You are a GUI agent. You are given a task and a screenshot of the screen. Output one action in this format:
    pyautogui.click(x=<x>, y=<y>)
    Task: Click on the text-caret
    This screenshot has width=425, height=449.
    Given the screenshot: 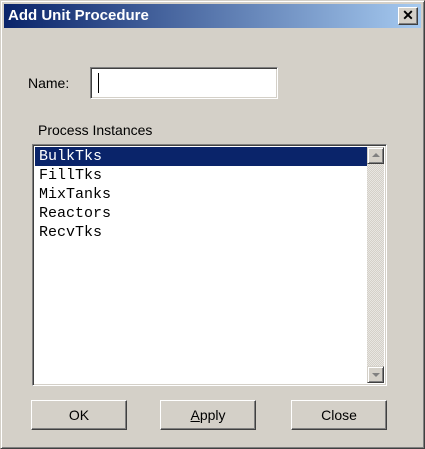 What is the action you would take?
    pyautogui.click(x=98, y=83)
    